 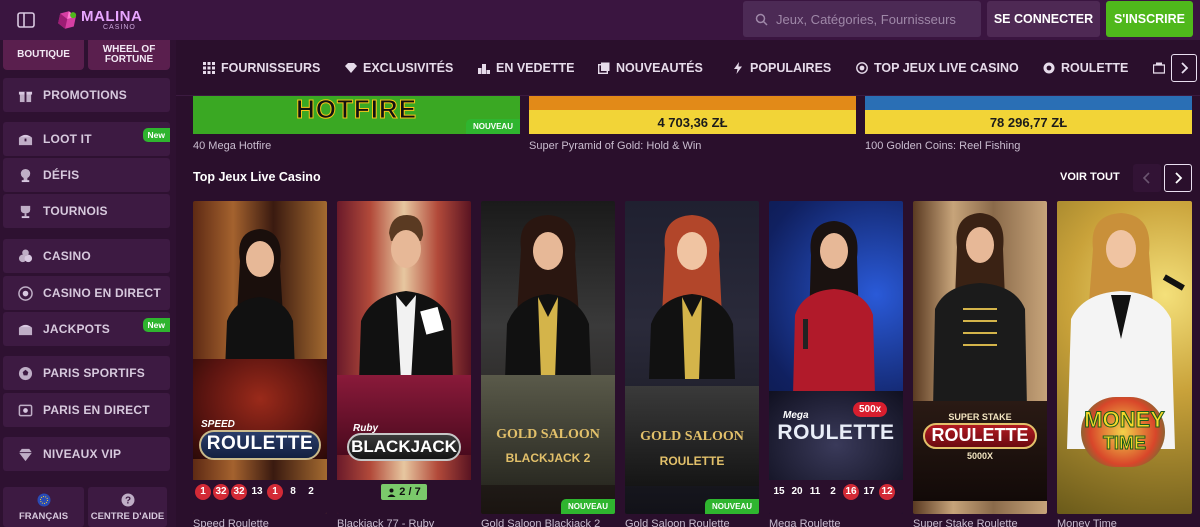 What do you see at coordinates (86, 139) in the screenshot?
I see `sidebar-item-loot-it: LOOT IT New` at bounding box center [86, 139].